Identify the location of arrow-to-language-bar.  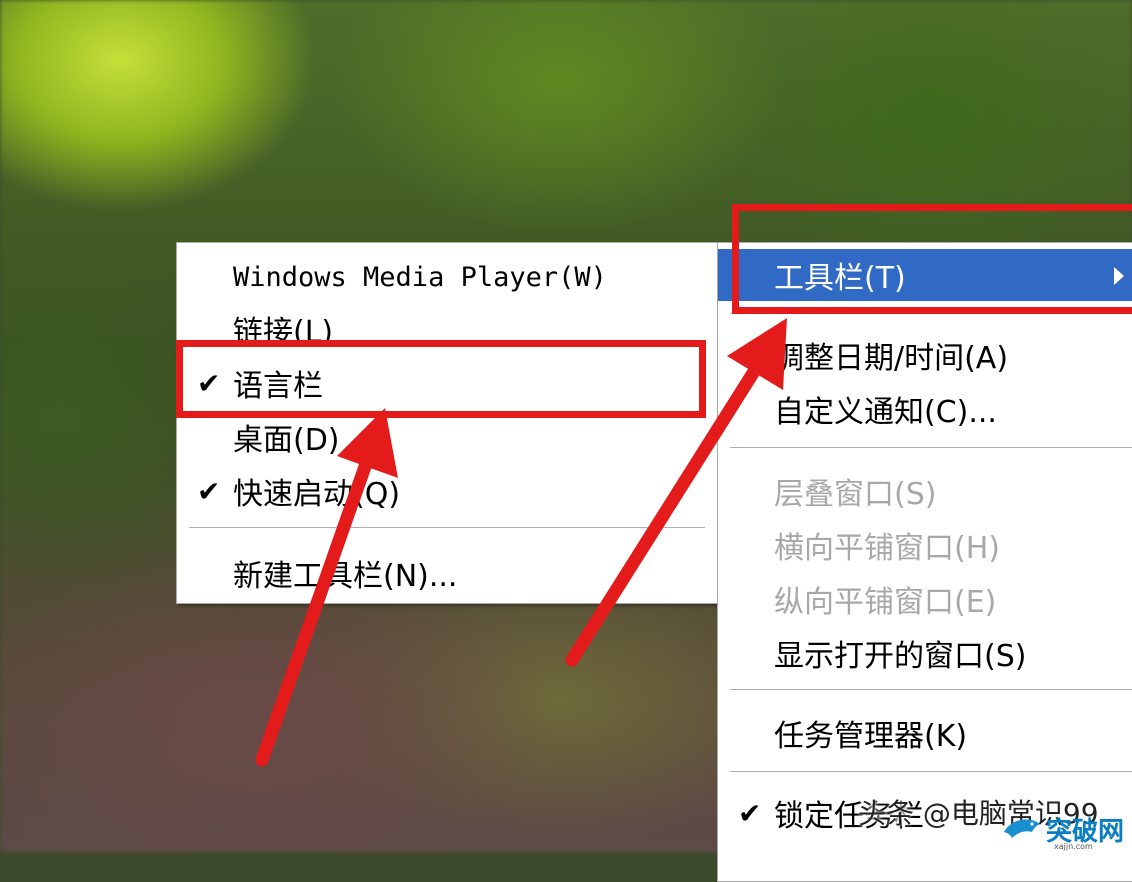
(326, 587).